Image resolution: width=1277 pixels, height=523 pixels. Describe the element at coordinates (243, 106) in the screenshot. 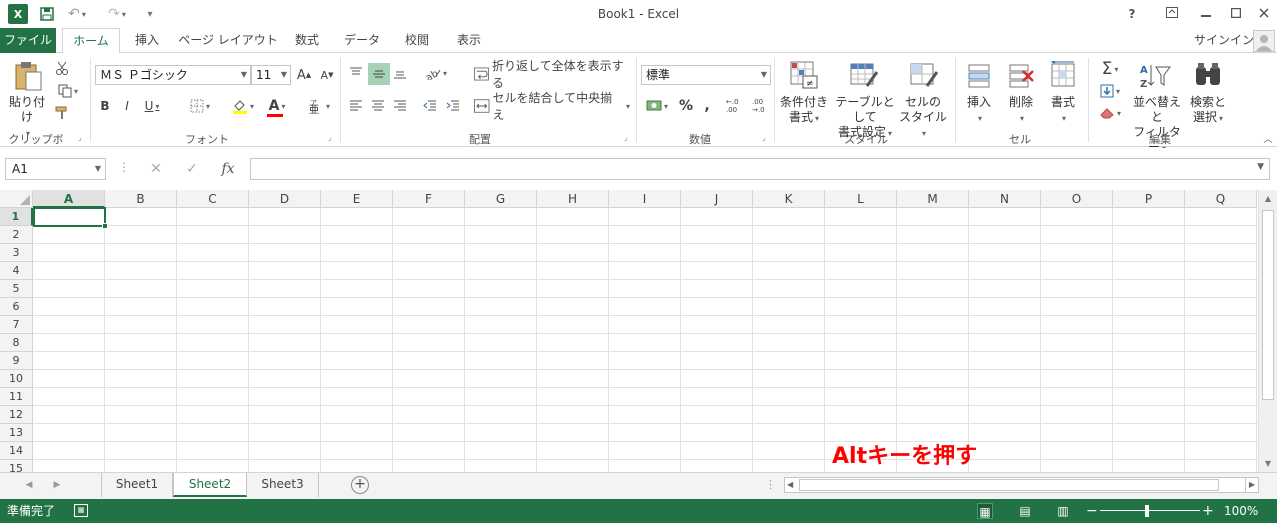

I see `fill-color-button: ▾` at that location.